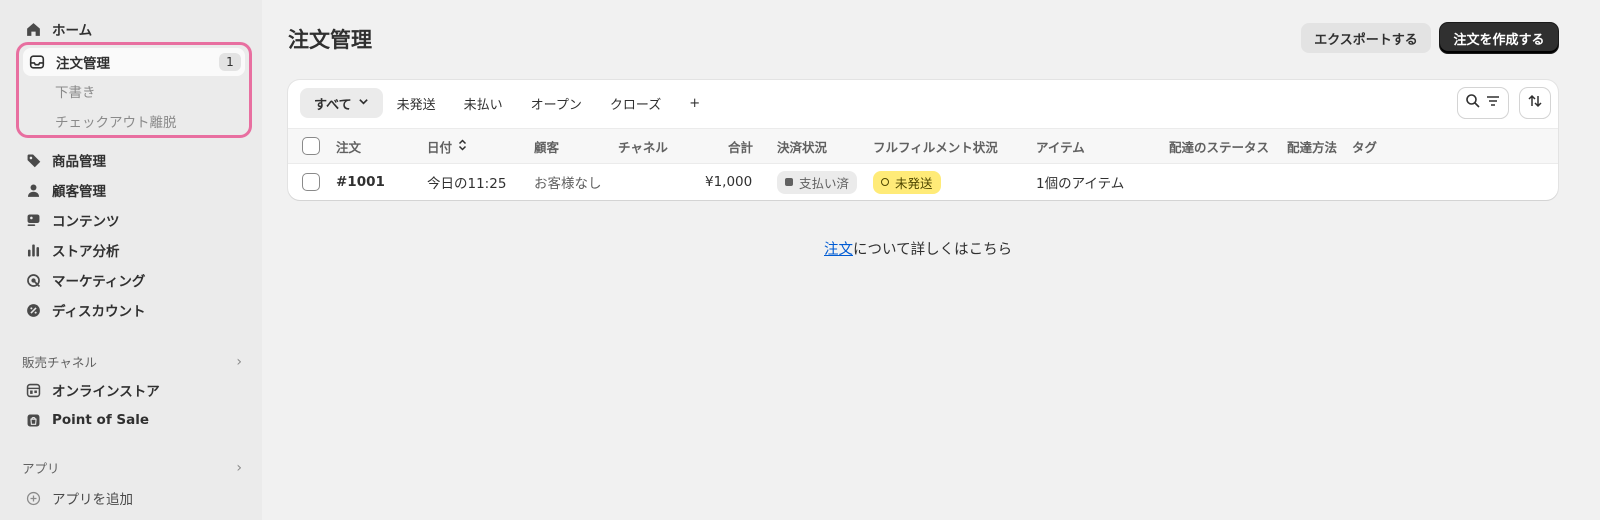  What do you see at coordinates (311, 182) in the screenshot?
I see `row-checkbox` at bounding box center [311, 182].